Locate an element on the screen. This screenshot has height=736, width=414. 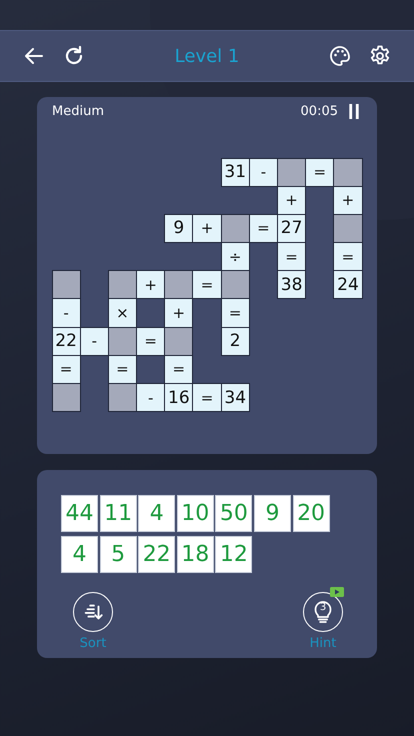
number-tile: 11 is located at coordinates (118, 513).